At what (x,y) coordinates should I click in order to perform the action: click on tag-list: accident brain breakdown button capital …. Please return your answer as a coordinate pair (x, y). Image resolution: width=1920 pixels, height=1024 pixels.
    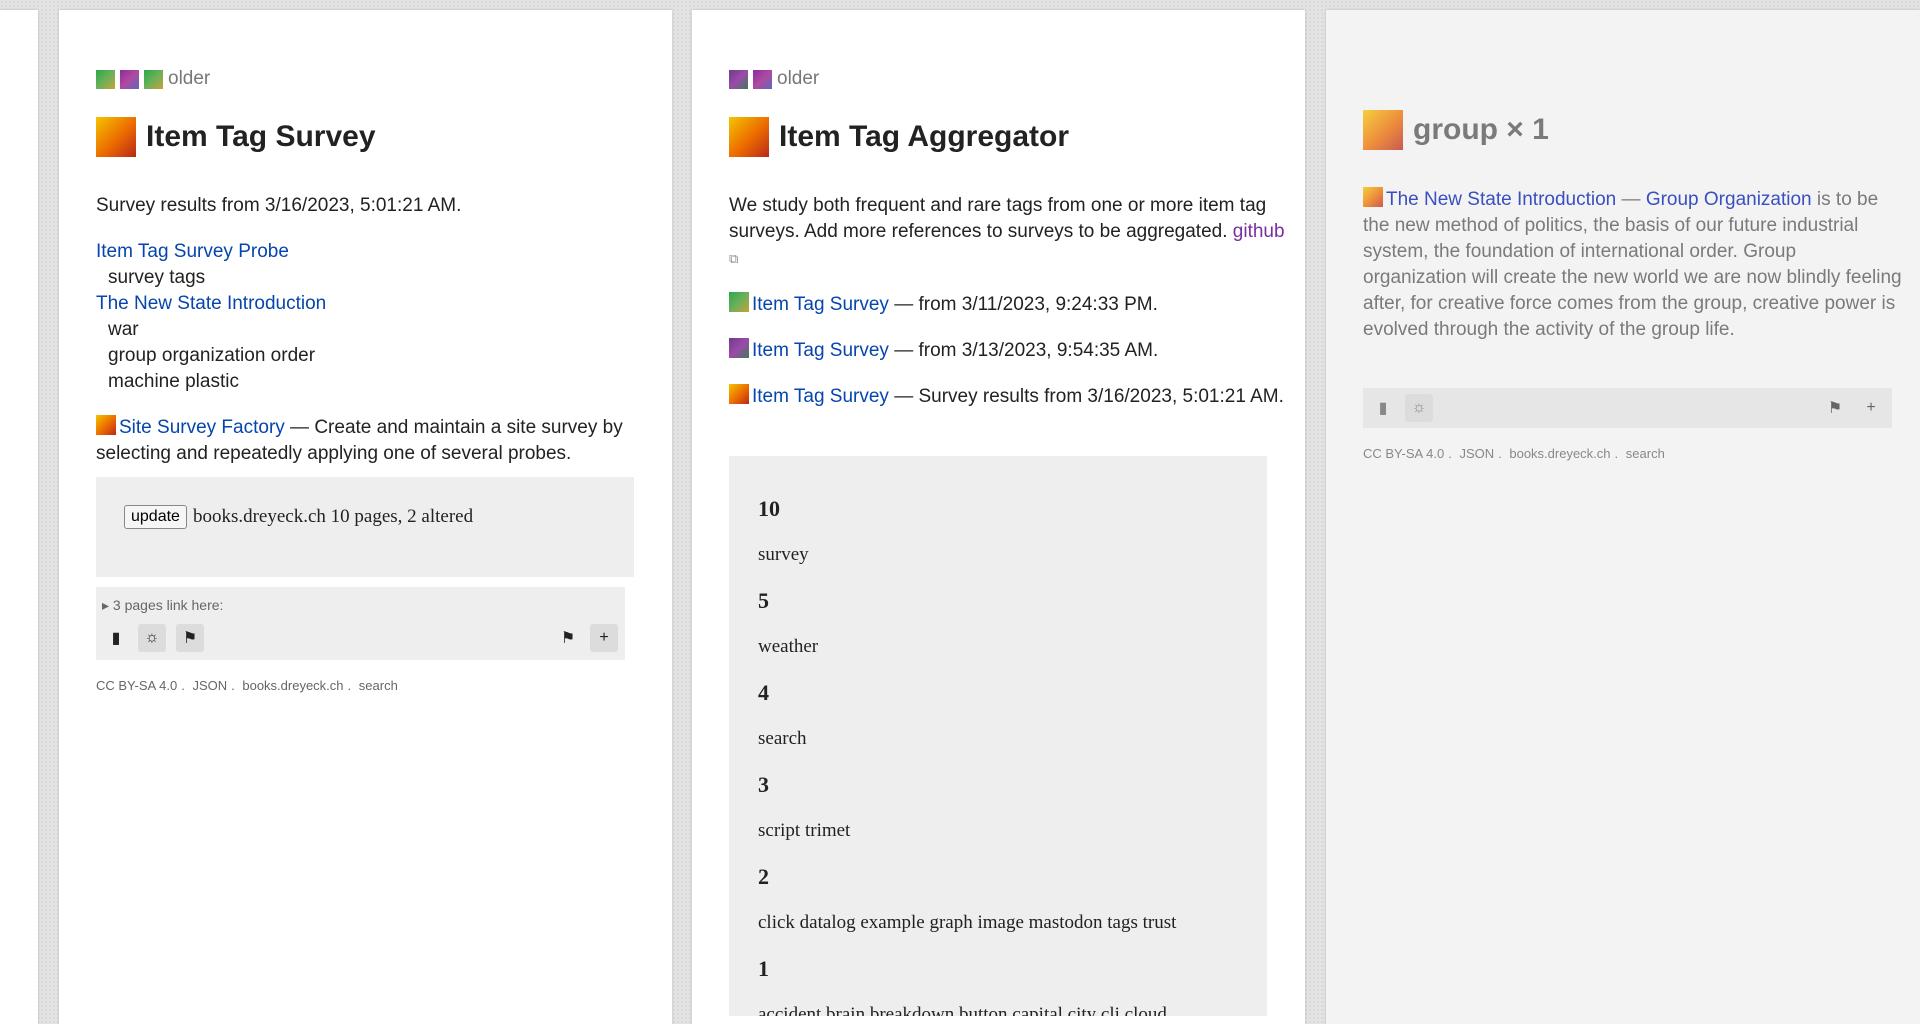
    Looking at the image, I should click on (962, 1010).